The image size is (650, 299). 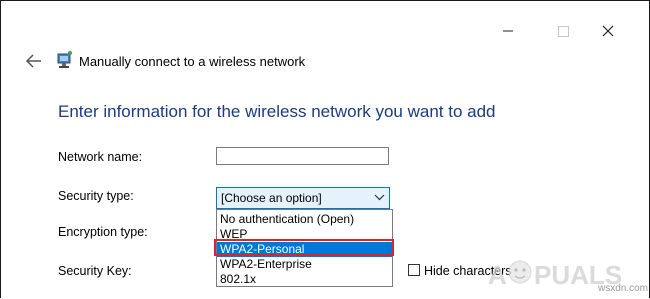 I want to click on back-button, so click(x=34, y=61).